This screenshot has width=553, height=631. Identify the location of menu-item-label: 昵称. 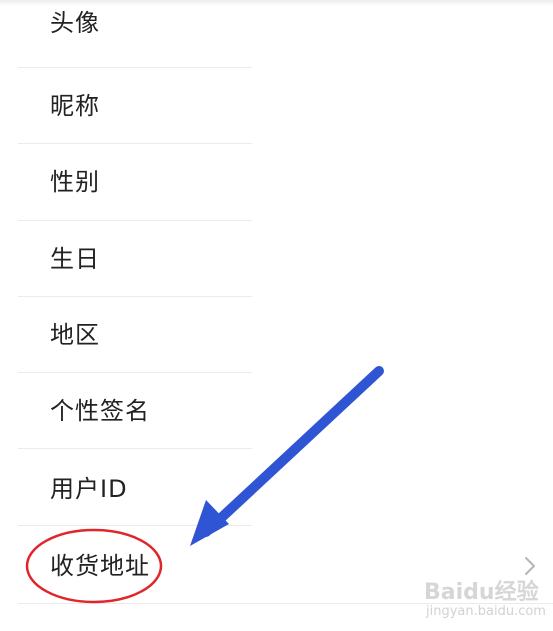
(75, 106).